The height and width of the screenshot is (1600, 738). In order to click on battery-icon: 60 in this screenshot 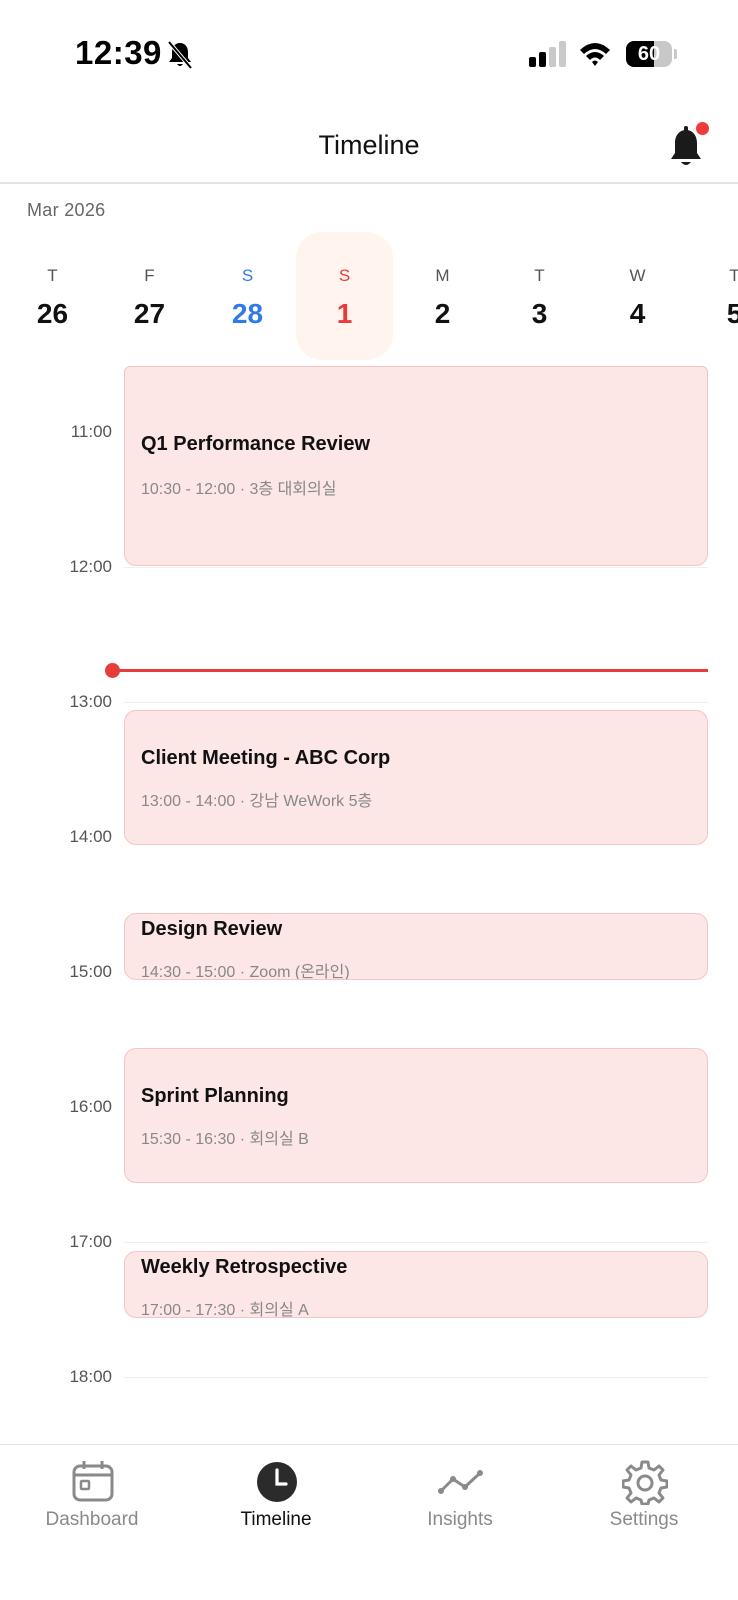, I will do `click(651, 54)`.